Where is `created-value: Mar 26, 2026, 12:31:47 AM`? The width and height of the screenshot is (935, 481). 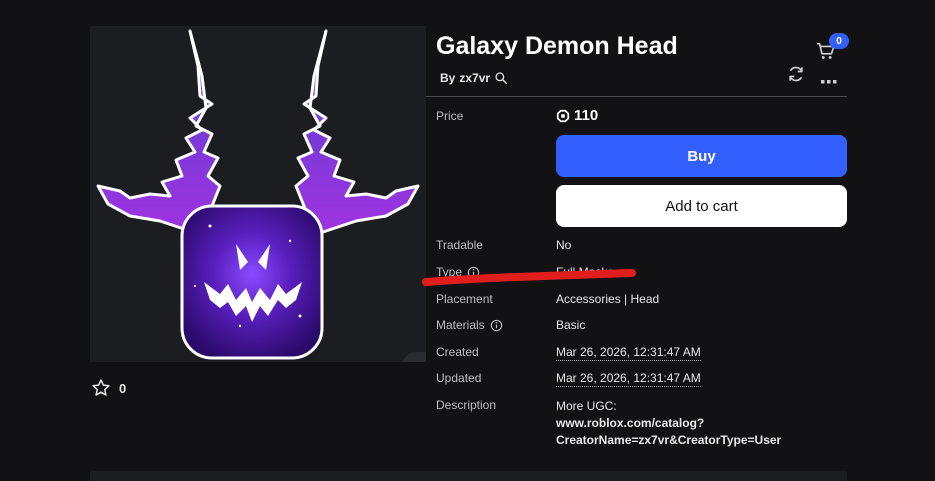
created-value: Mar 26, 2026, 12:31:47 AM is located at coordinates (628, 353).